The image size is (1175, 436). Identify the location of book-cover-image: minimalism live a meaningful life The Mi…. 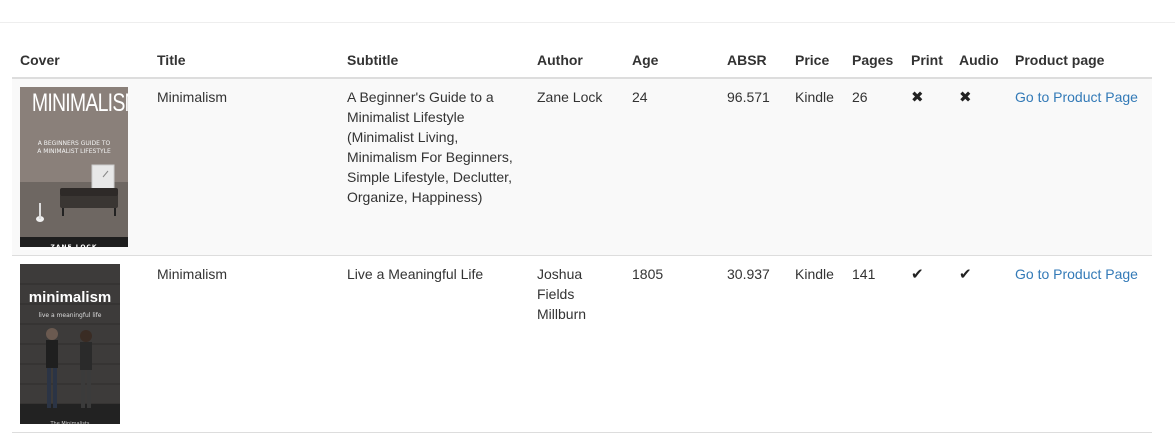
(70, 344).